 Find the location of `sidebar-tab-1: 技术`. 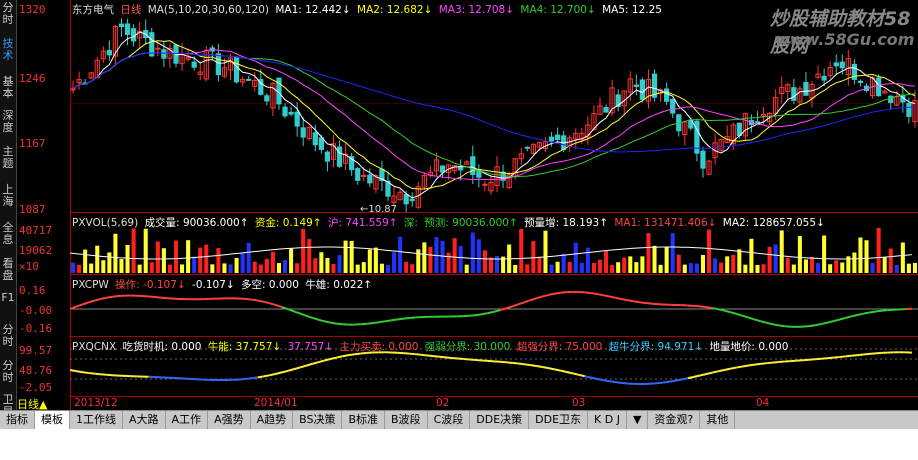

sidebar-tab-1: 技术 is located at coordinates (8, 50).